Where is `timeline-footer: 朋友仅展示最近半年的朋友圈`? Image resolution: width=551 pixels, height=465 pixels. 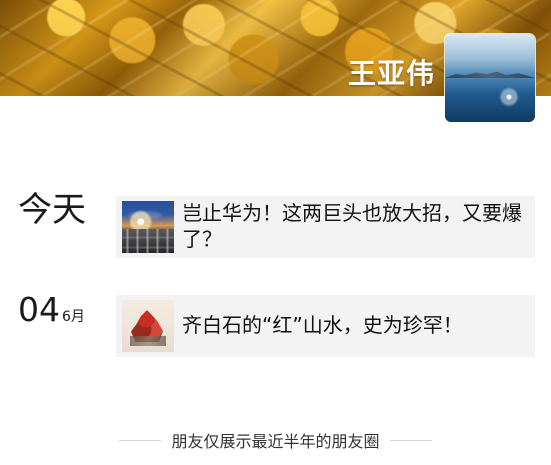 timeline-footer: 朋友仅展示最近半年的朋友圈 is located at coordinates (275, 440).